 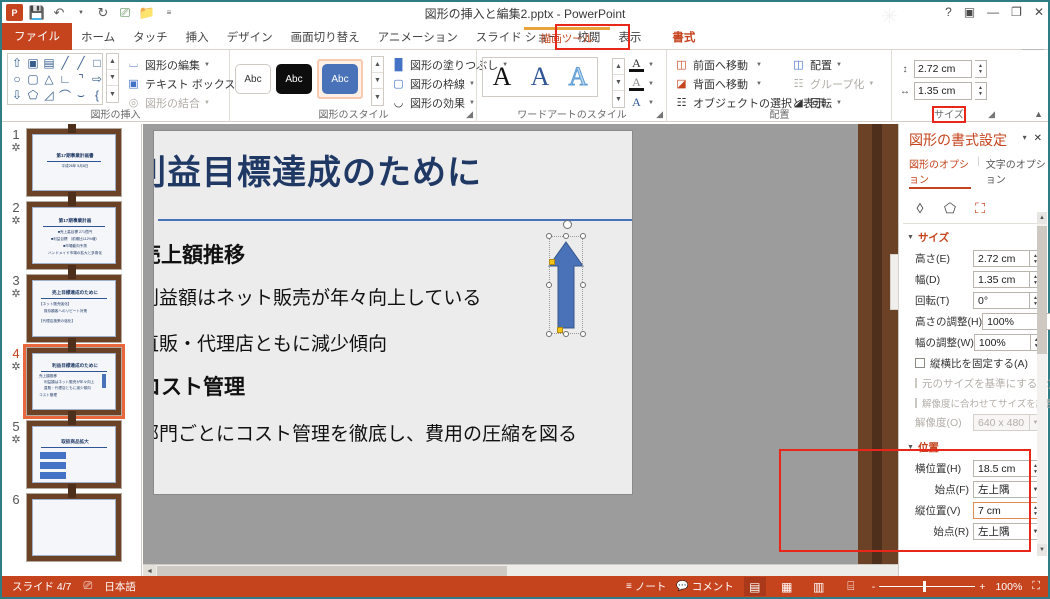 I want to click on thumbnail-image-5: 取扱商品拡大, so click(x=74, y=454).